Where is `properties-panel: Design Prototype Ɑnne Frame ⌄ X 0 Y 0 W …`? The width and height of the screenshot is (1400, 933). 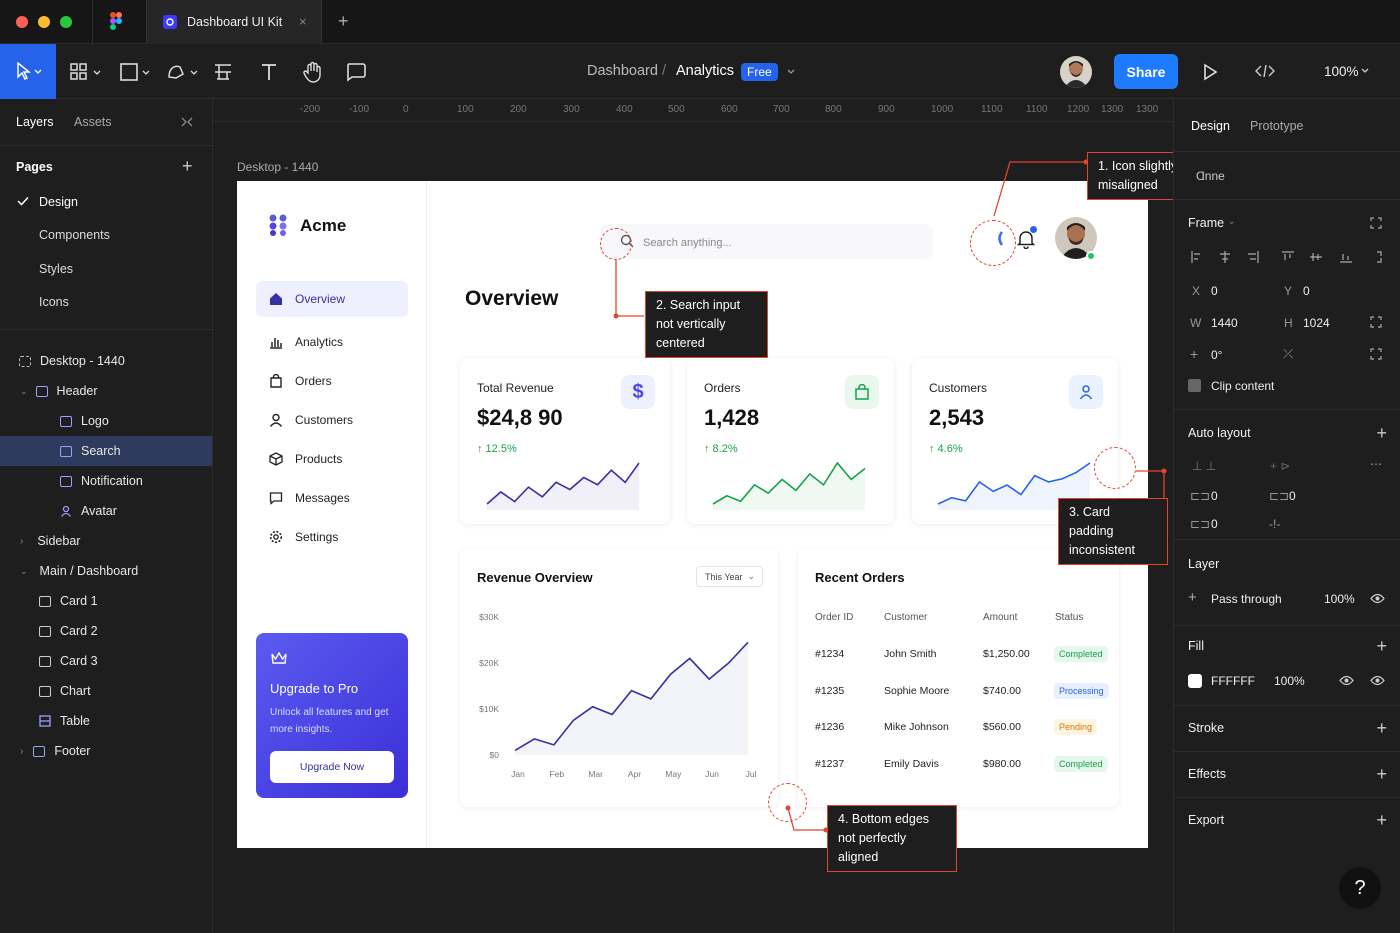
properties-panel: Design Prototype Ɑnne Frame ⌄ X 0 Y 0 W … is located at coordinates (1286, 516).